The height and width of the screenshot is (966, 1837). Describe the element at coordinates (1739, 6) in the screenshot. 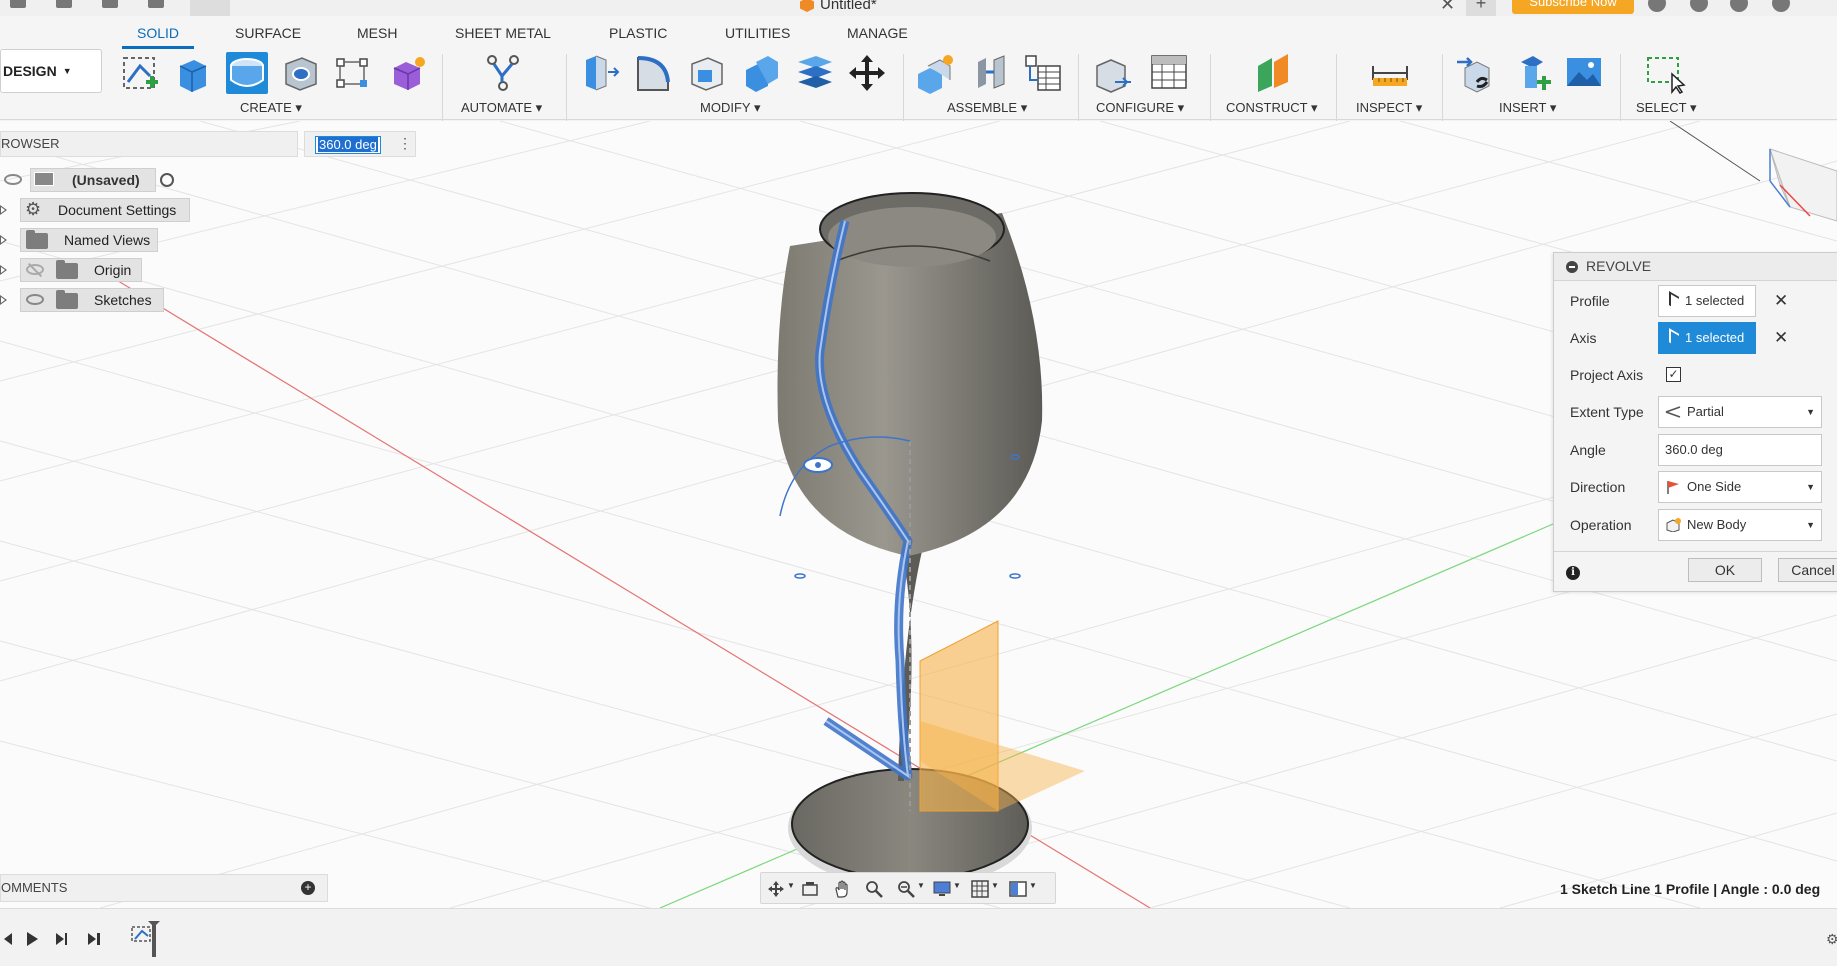

I see `notifications-icon` at that location.